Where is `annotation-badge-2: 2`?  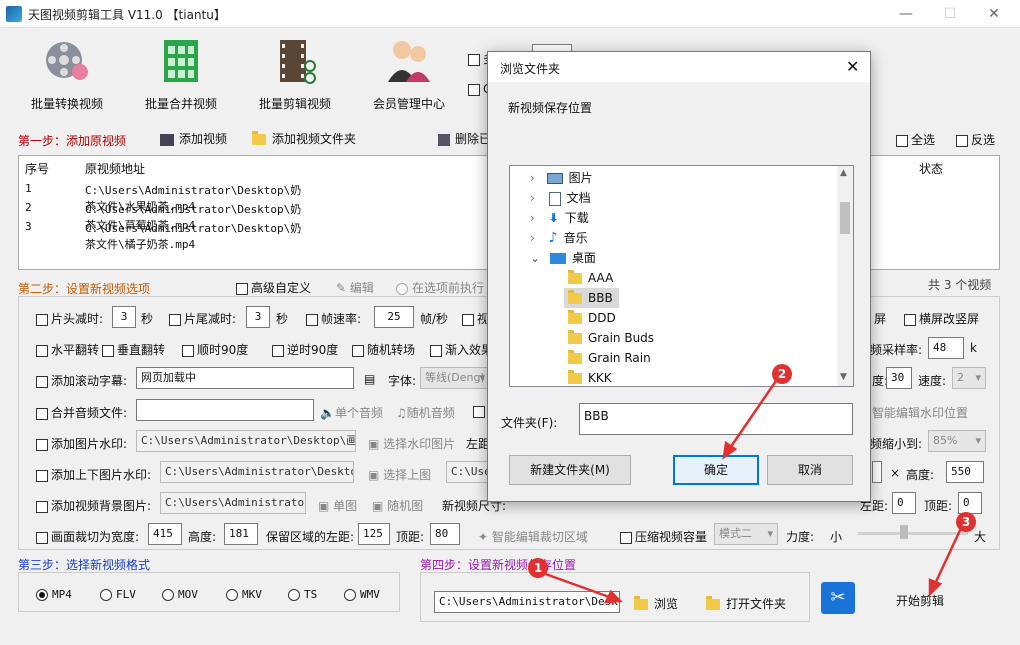 annotation-badge-2: 2 is located at coordinates (782, 374).